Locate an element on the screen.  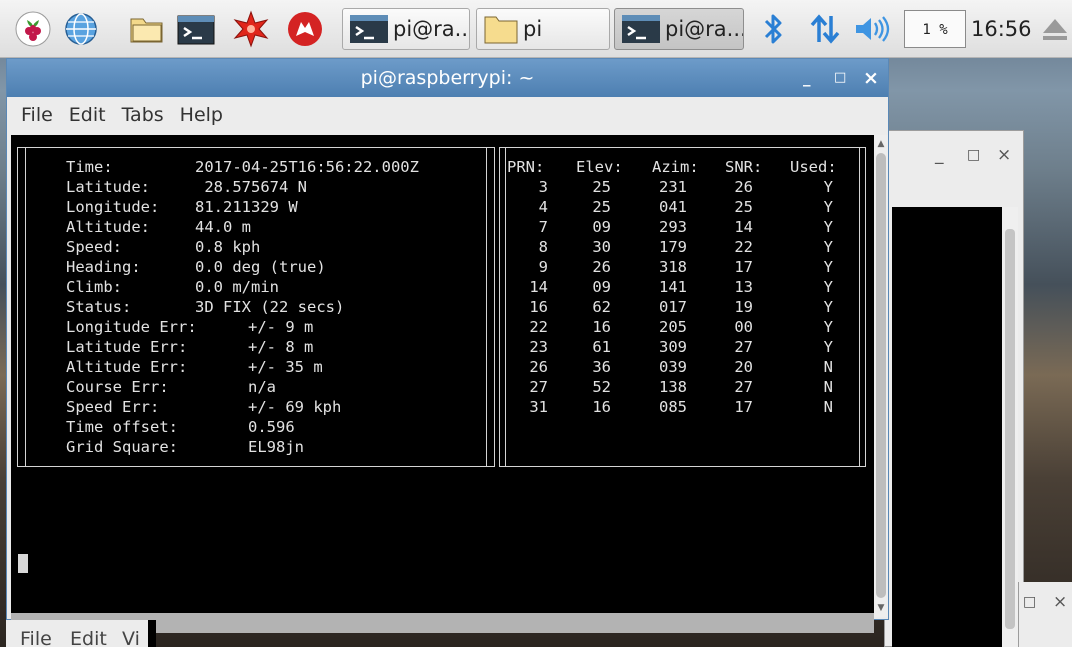
gps-field-value: 0.8 kph is located at coordinates (228, 247).